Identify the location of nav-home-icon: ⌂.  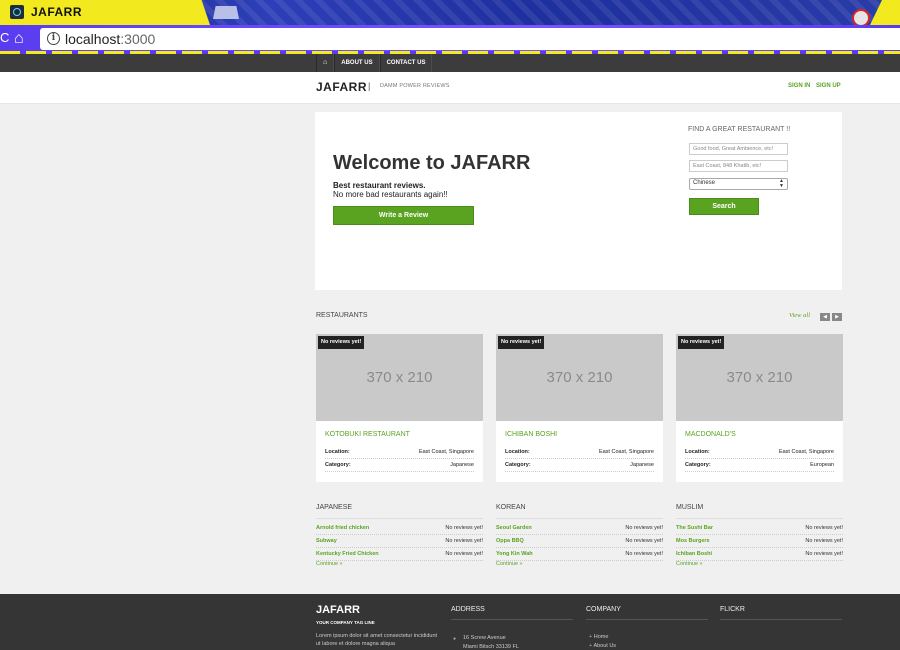
(325, 63).